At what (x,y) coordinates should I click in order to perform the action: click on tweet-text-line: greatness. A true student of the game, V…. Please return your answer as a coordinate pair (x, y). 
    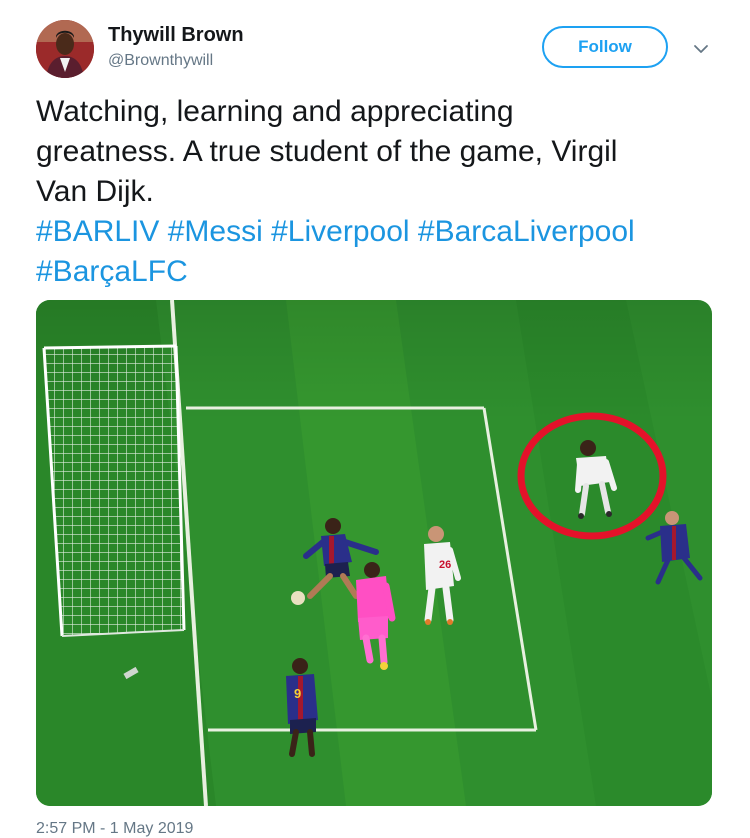
    Looking at the image, I should click on (327, 151).